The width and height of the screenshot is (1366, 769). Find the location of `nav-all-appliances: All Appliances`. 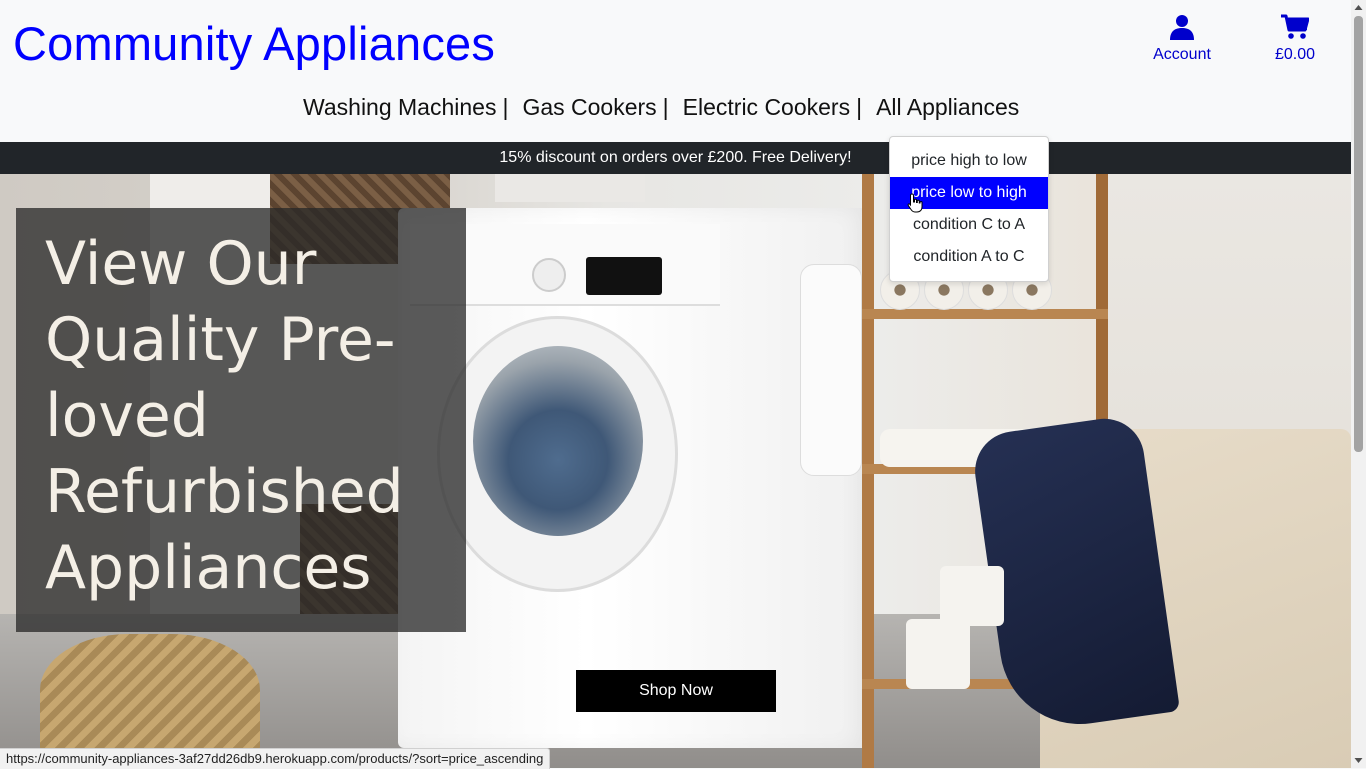

nav-all-appliances: All Appliances is located at coordinates (947, 107).